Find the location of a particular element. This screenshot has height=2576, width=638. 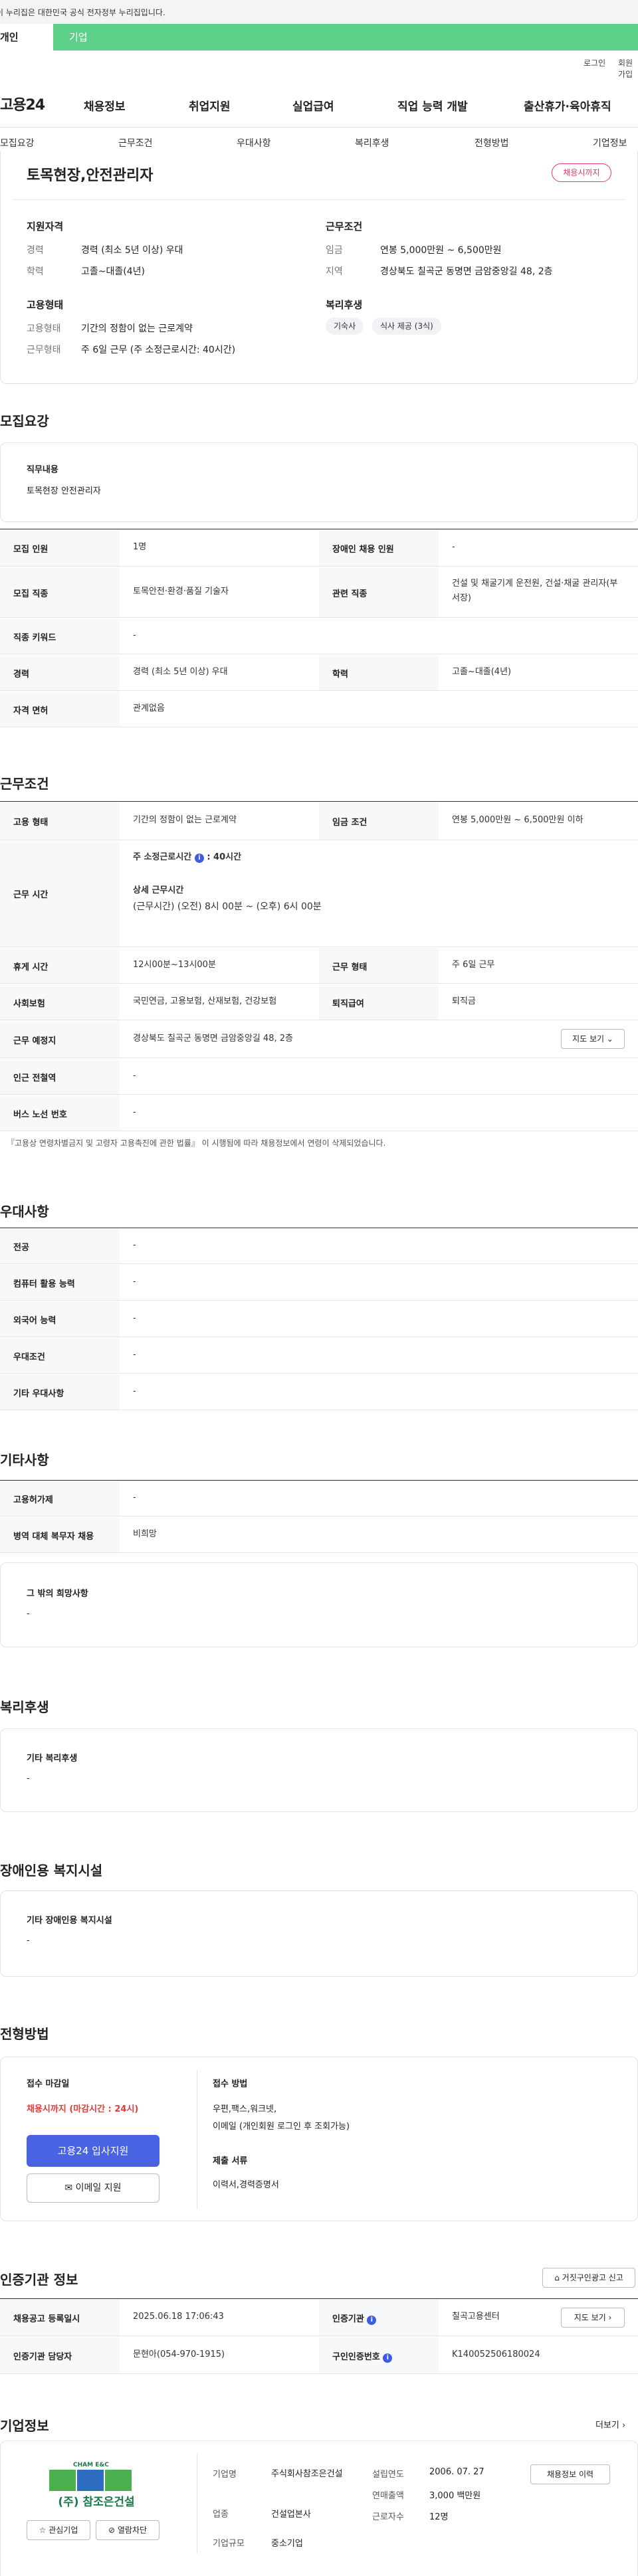

duty-box is located at coordinates (319, 482).